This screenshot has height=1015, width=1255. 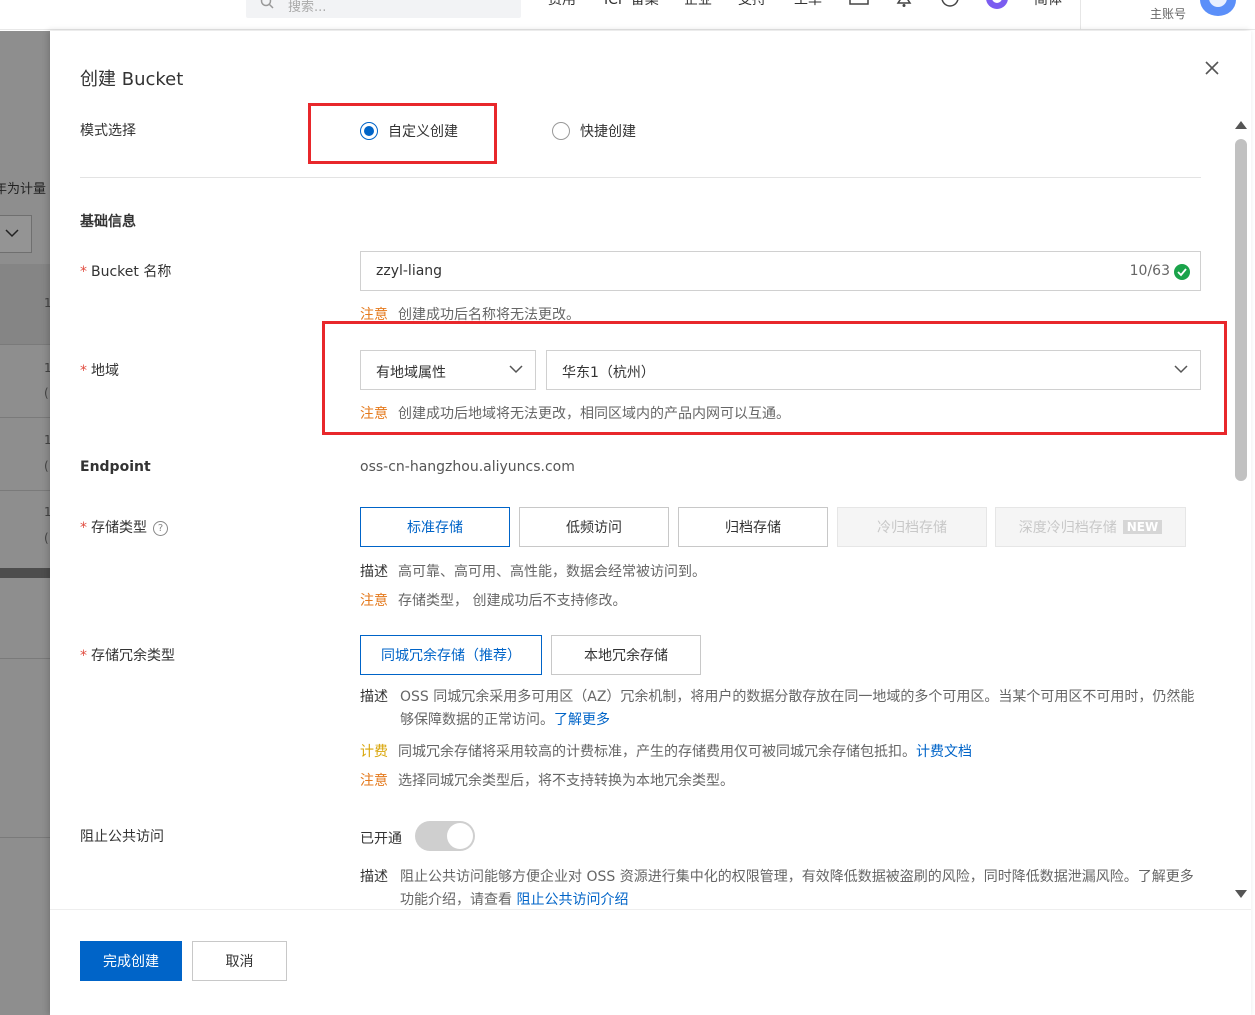 What do you see at coordinates (572, 900) in the screenshot?
I see `public-access-intro-link: 阻止公共访问介绍` at bounding box center [572, 900].